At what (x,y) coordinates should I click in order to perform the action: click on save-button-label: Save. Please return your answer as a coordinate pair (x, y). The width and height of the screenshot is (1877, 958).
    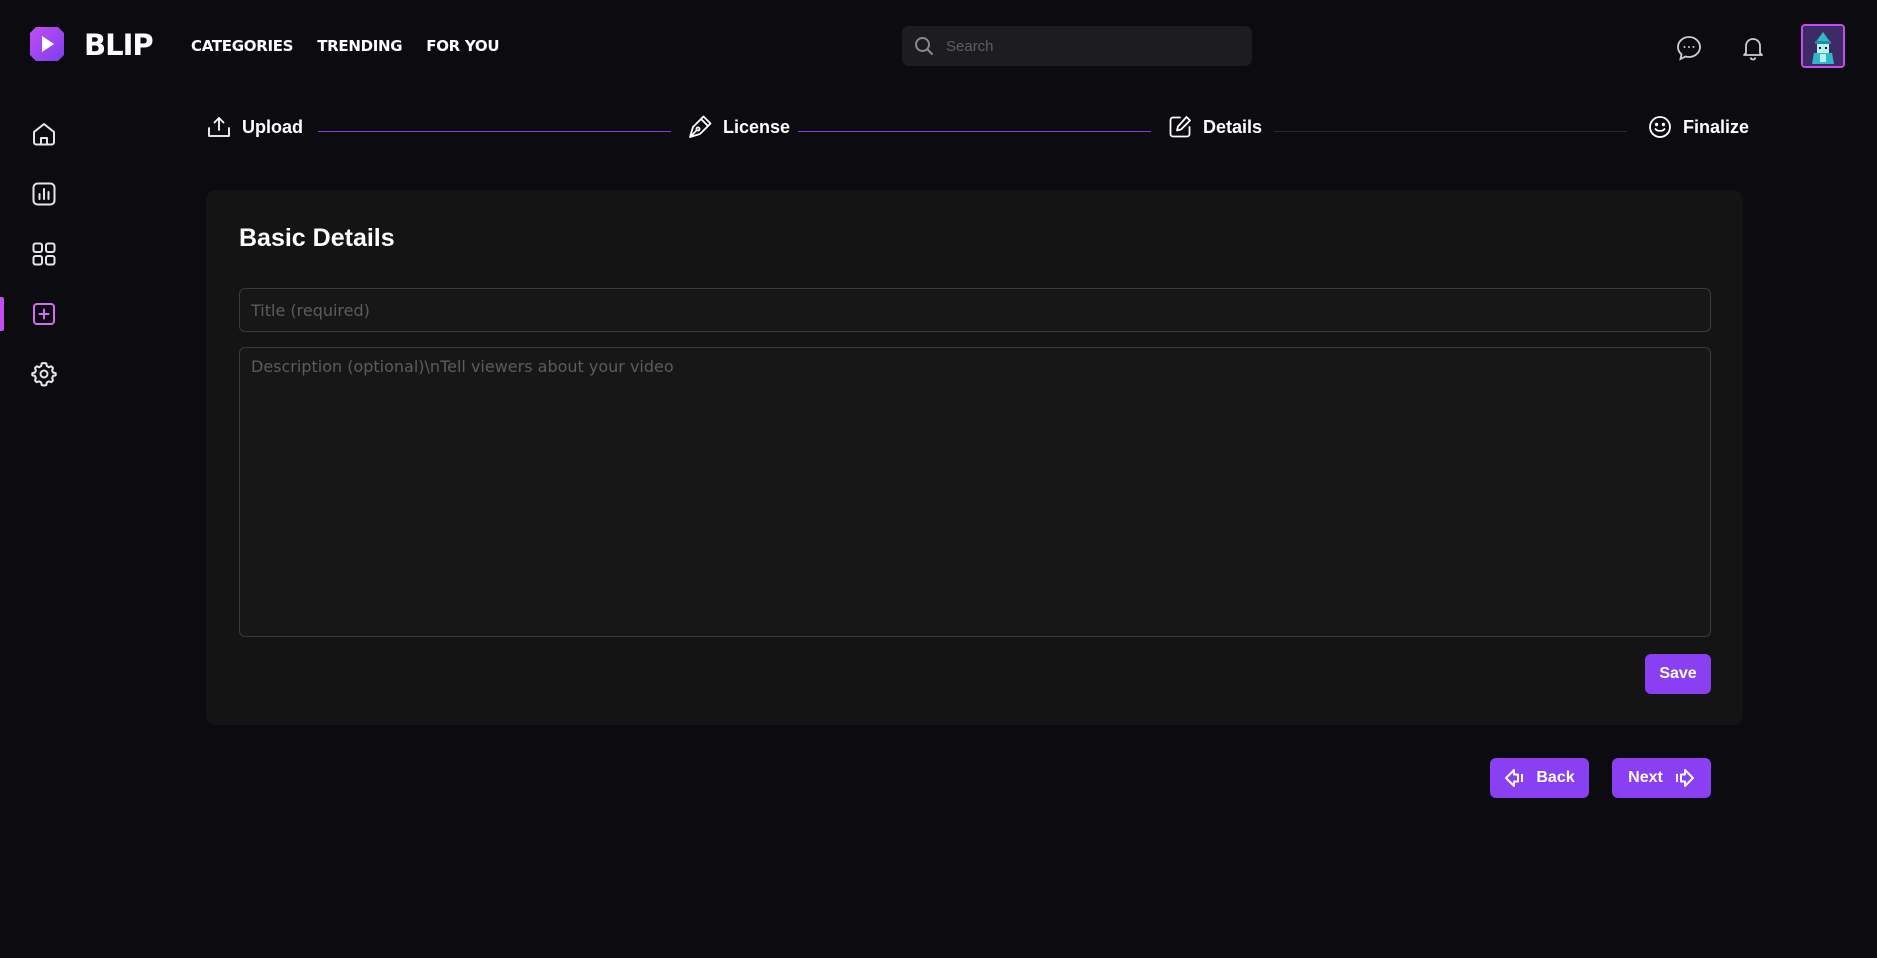
    Looking at the image, I should click on (1678, 673).